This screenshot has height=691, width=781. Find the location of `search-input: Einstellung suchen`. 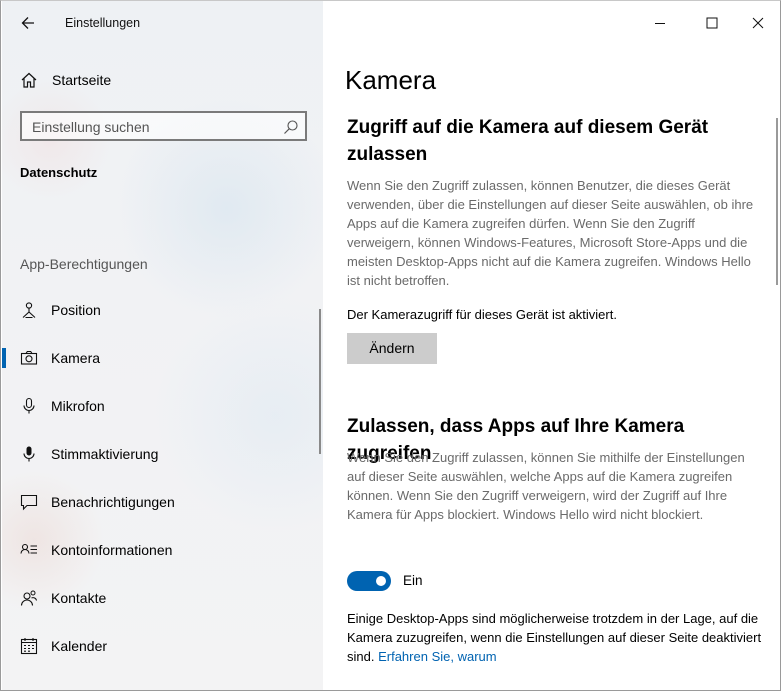

search-input: Einstellung suchen is located at coordinates (163, 126).